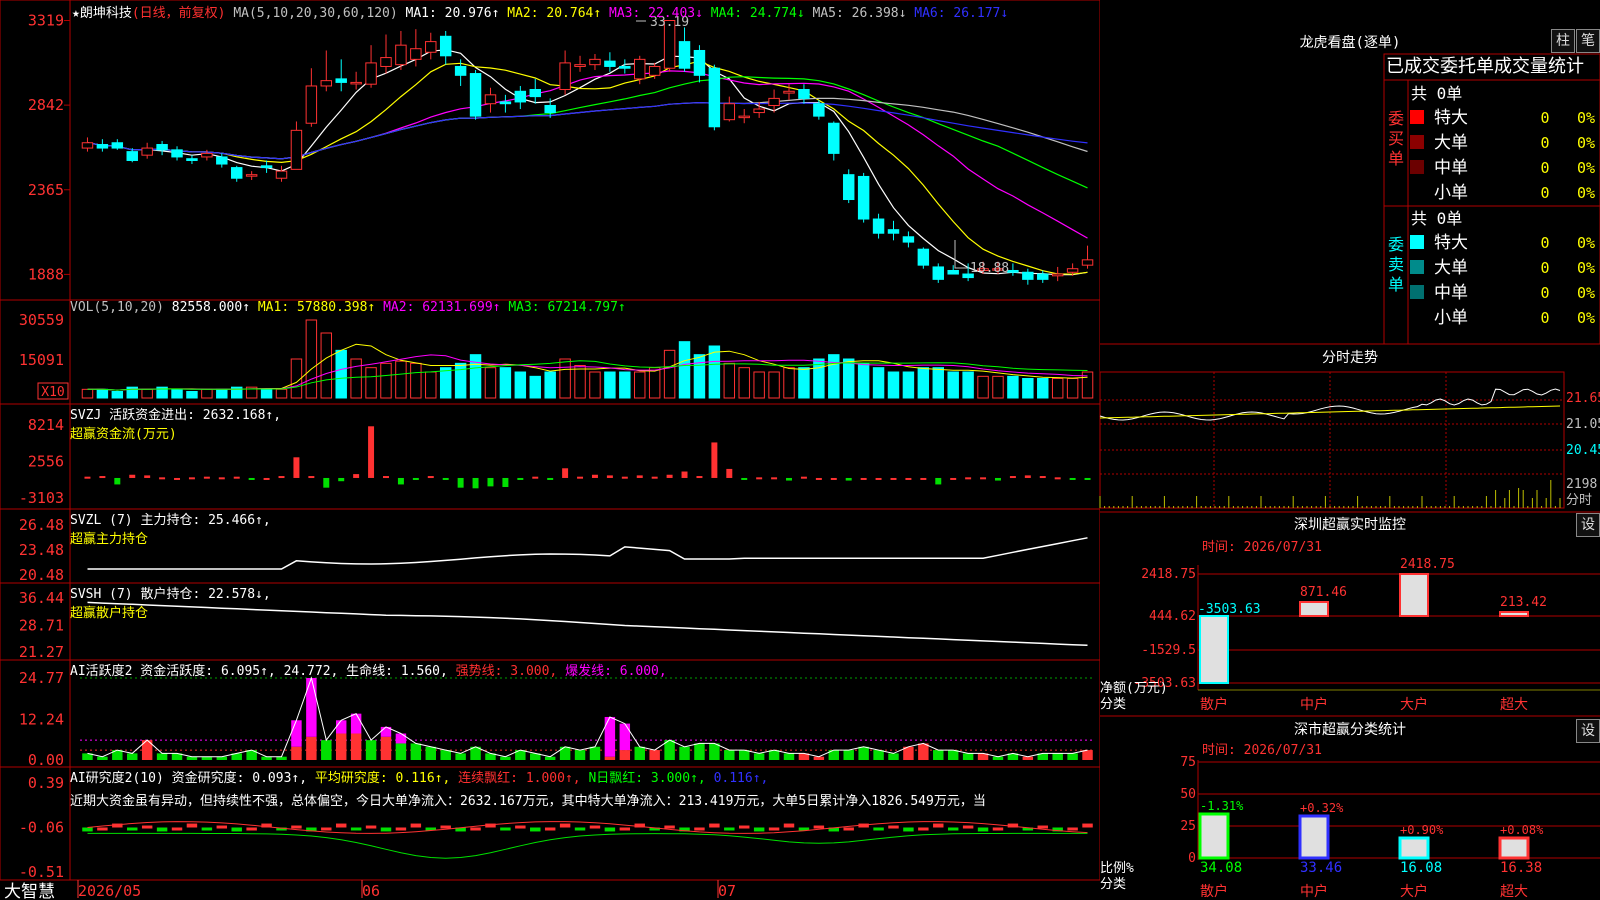 The image size is (1600, 900). Describe the element at coordinates (46, 760) in the screenshot. I see `active-axis-label: 0.00` at that location.